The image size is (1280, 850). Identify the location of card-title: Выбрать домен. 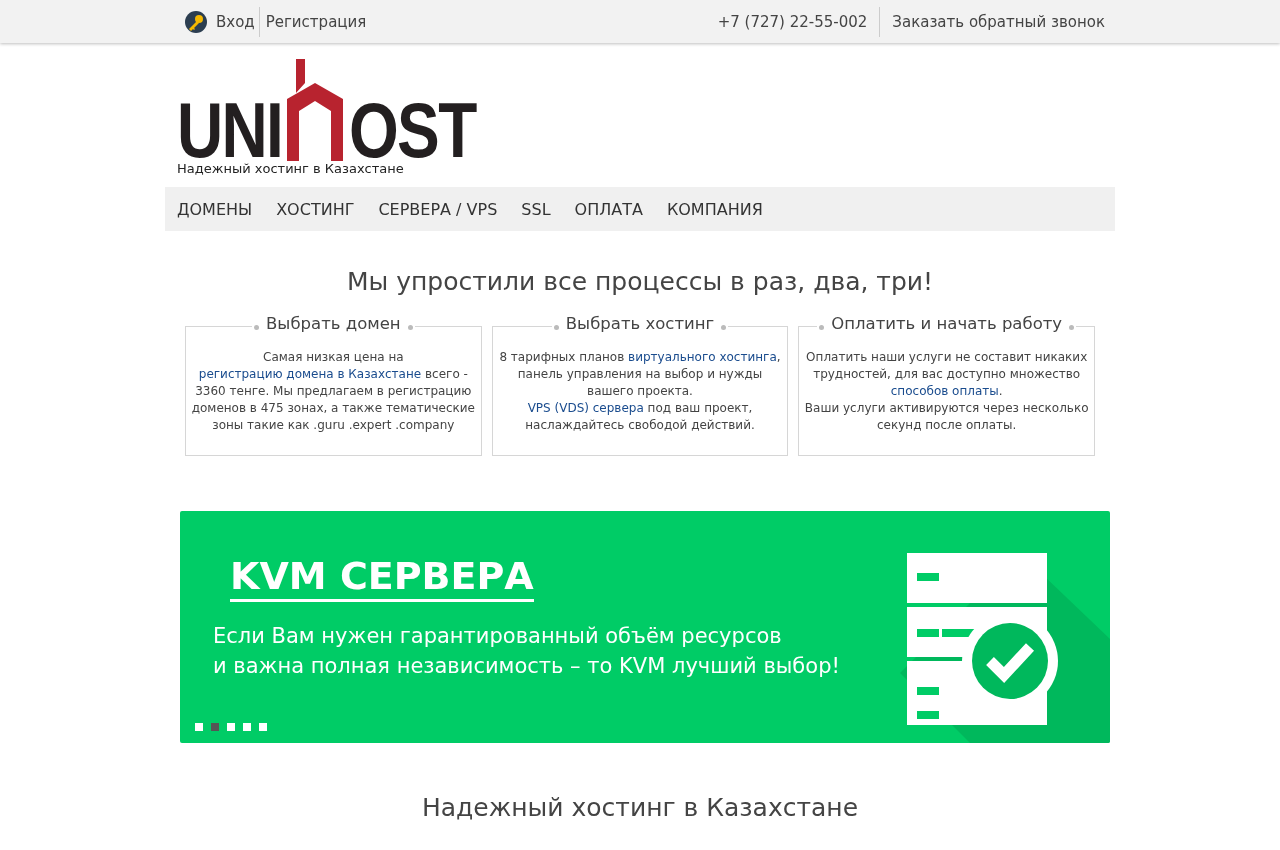
(333, 323).